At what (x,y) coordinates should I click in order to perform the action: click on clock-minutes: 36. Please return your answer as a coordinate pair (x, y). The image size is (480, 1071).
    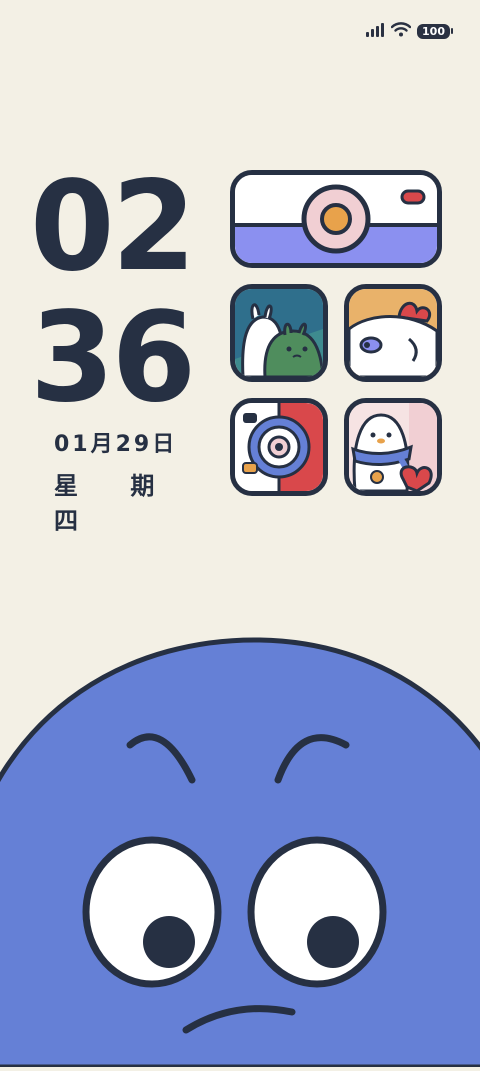
    Looking at the image, I should click on (113, 358).